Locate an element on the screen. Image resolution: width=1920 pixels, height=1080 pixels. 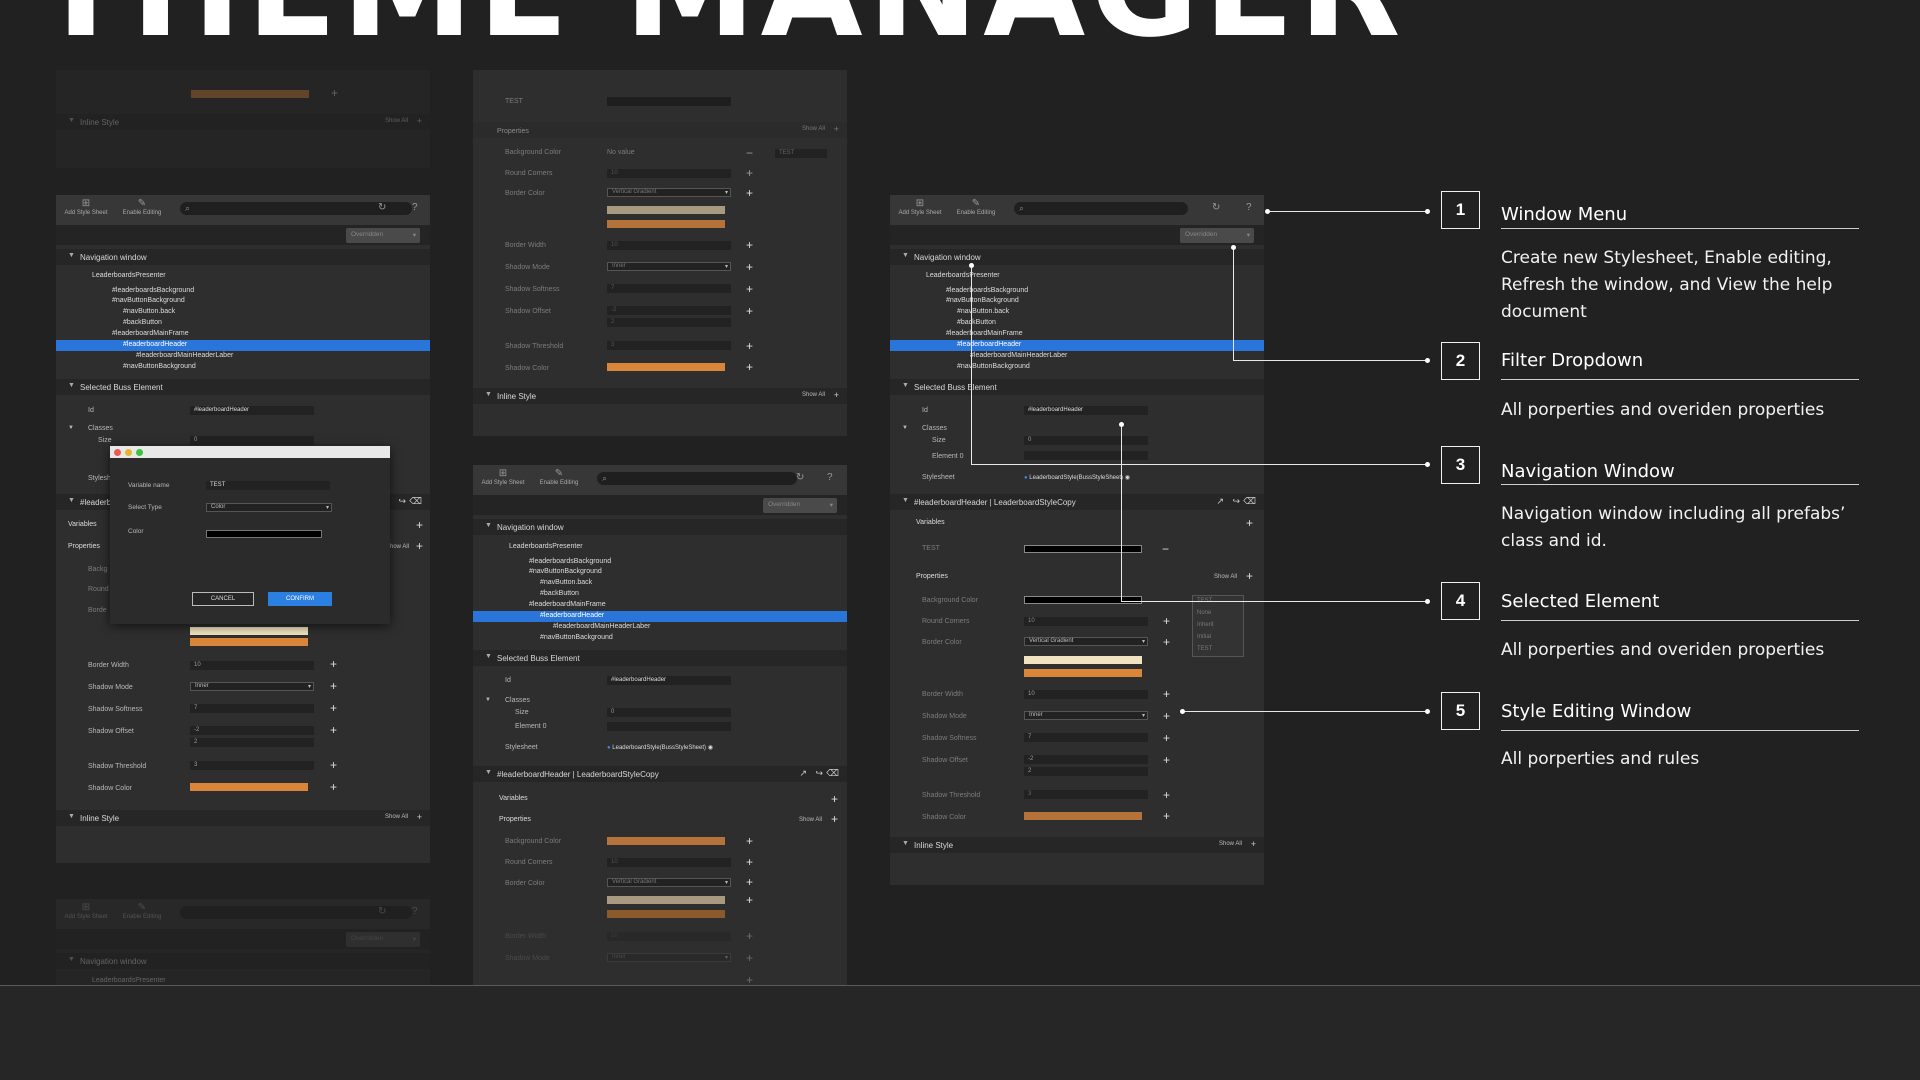
legend-number: 5 is located at coordinates (1460, 711).